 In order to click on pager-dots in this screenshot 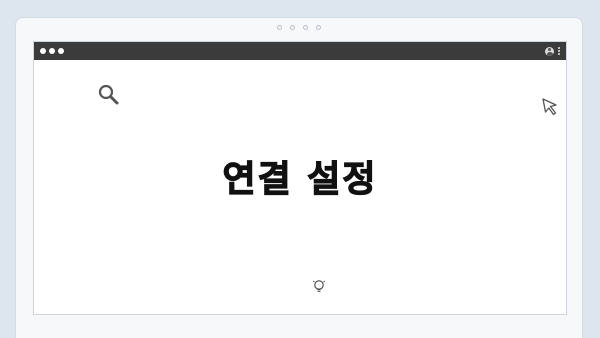, I will do `click(299, 27)`.